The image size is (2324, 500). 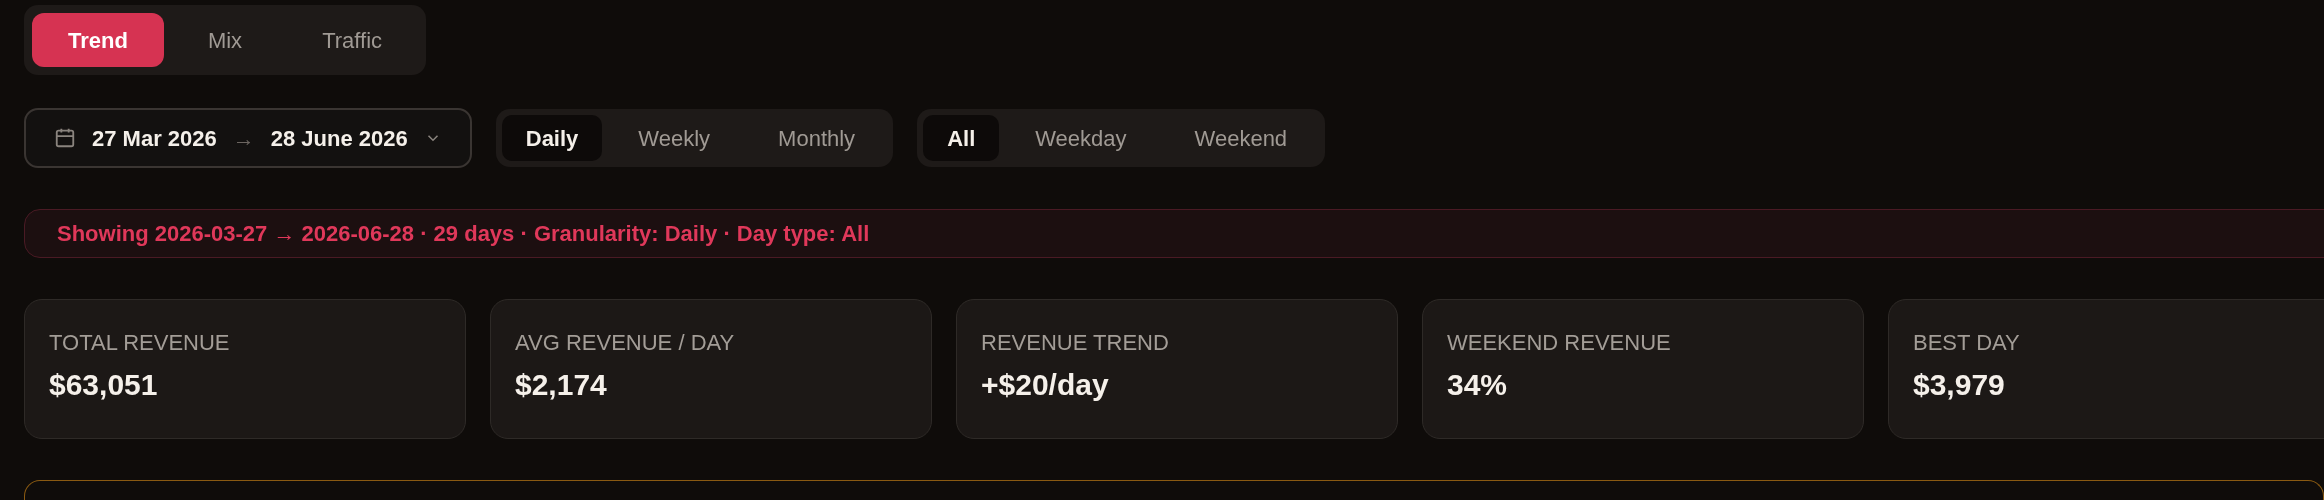 I want to click on segment-tab: Daily, so click(x=552, y=138).